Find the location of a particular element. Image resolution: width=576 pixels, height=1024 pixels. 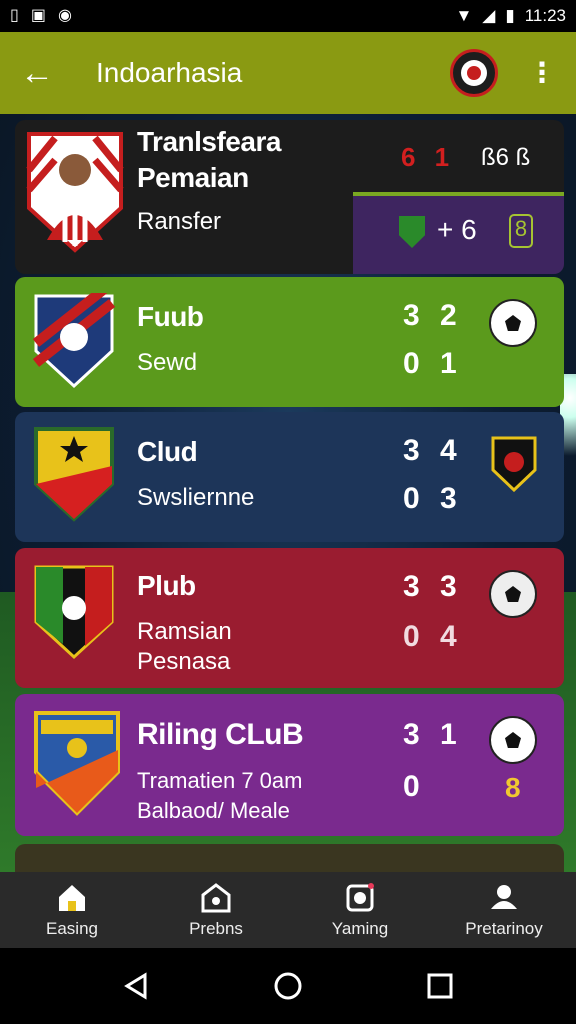

home-nav-icon is located at coordinates (288, 986).